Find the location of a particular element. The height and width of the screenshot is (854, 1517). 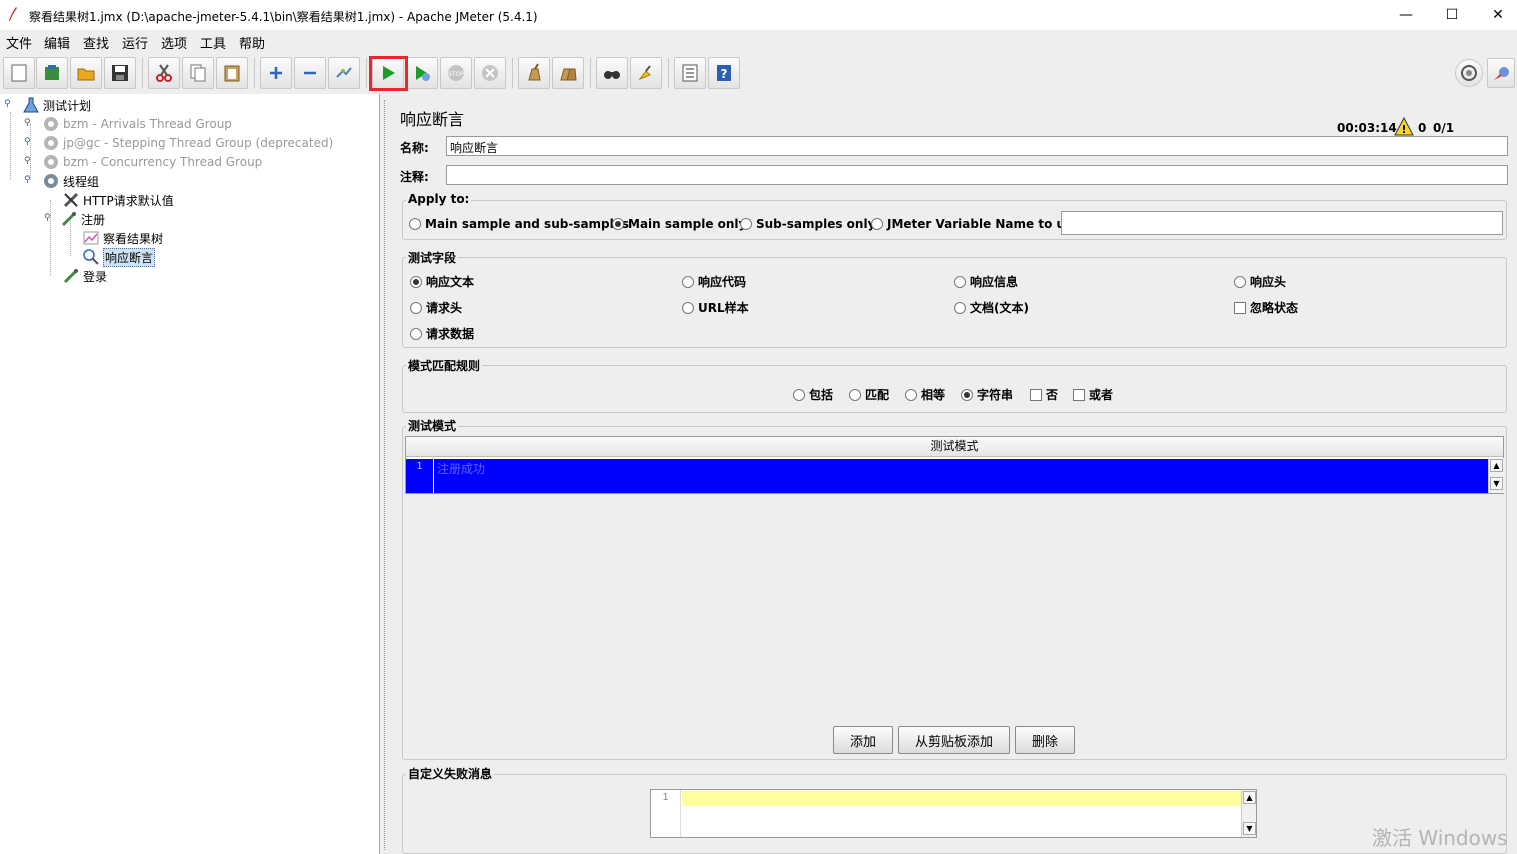

shutdown-button is located at coordinates (490, 73).